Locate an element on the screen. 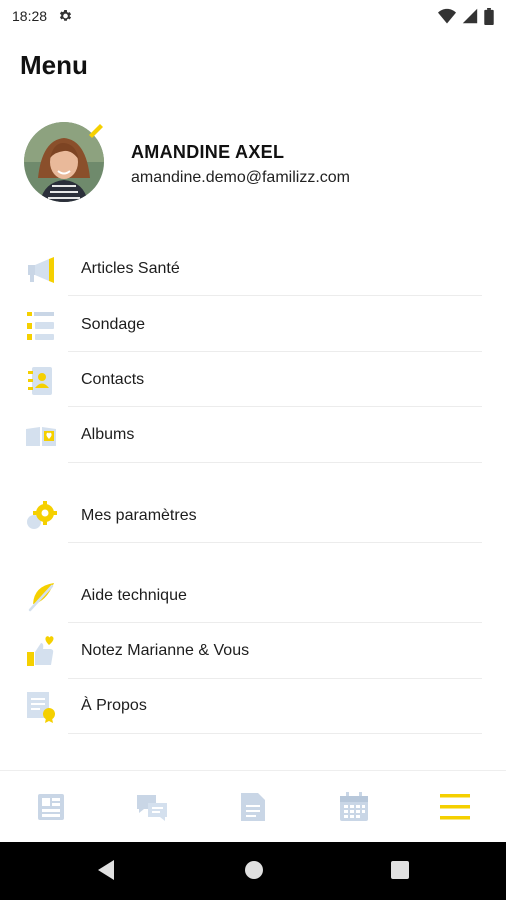  system-navigation-bar is located at coordinates (253, 871).